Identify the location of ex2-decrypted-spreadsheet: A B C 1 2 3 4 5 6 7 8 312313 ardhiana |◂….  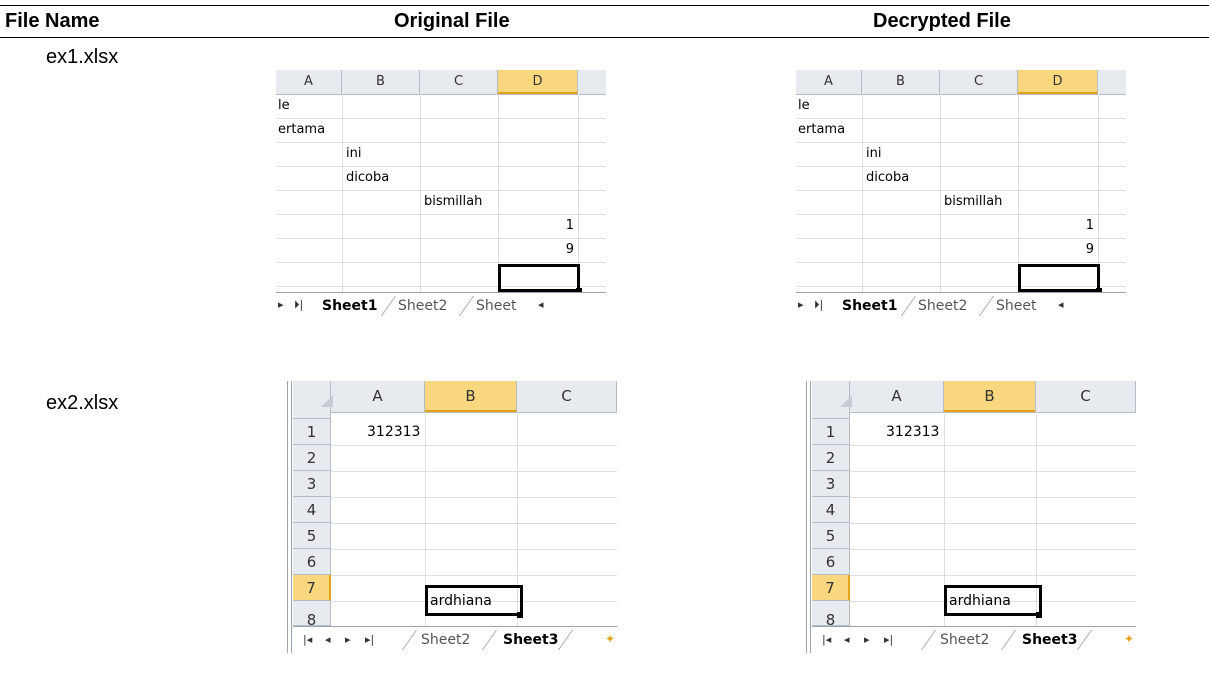
(971, 517).